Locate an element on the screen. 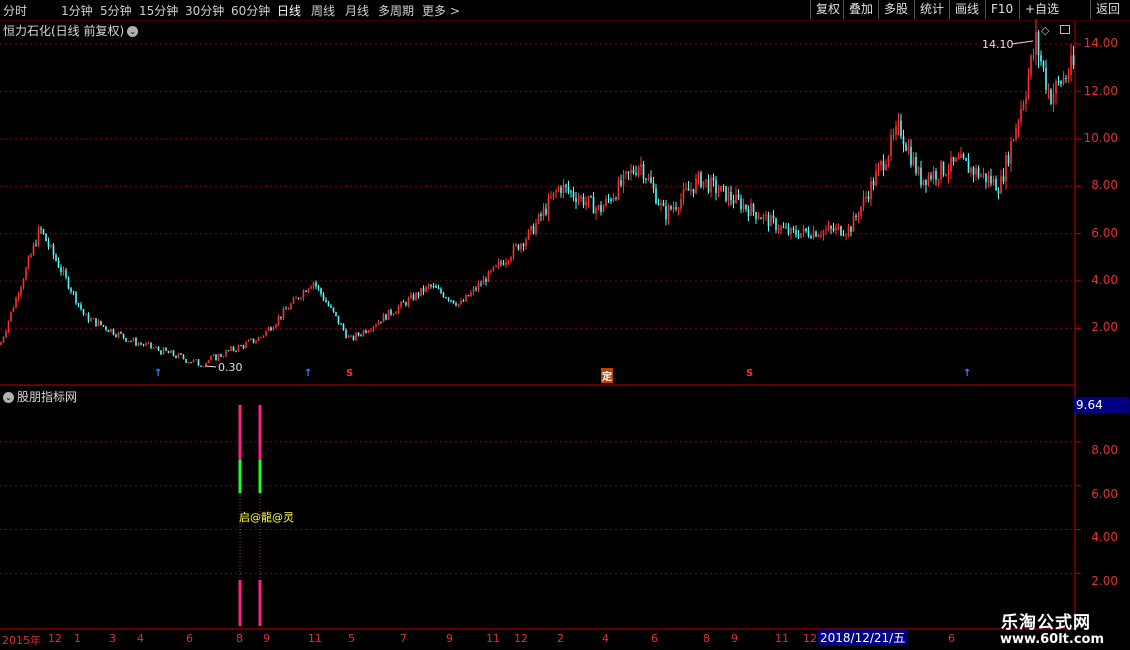 The height and width of the screenshot is (650, 1130). chevron-down-icon: ⌄ is located at coordinates (8, 397).